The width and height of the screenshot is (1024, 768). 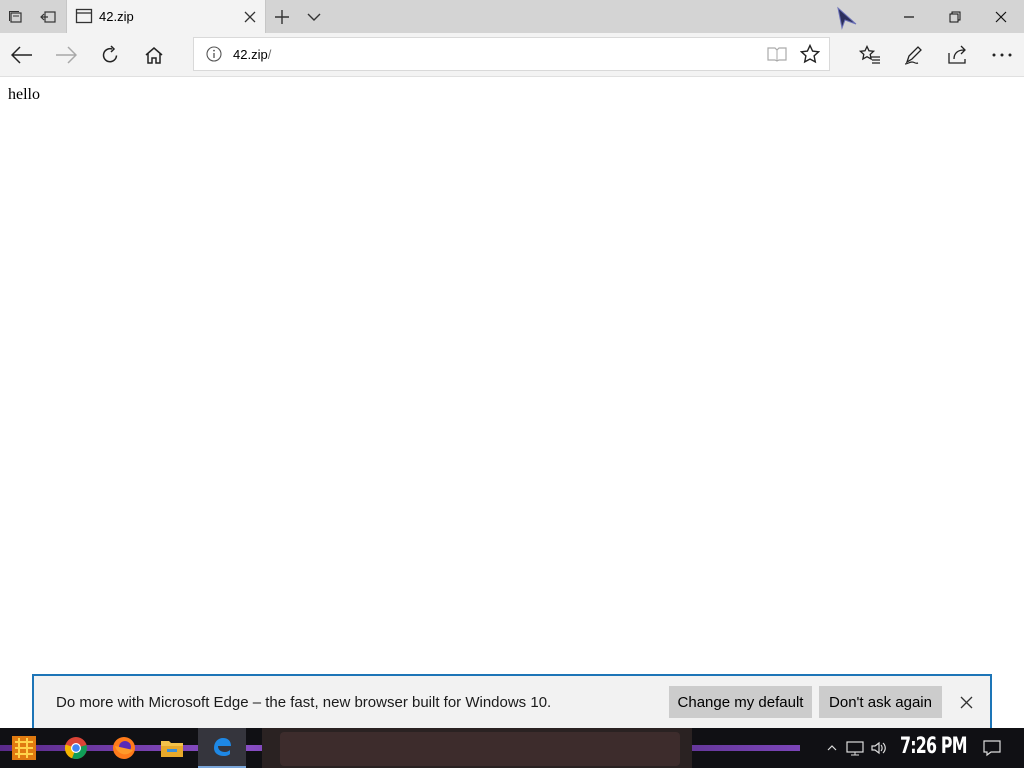 I want to click on taskbar-clock: 7:26 PM, so click(x=933, y=746).